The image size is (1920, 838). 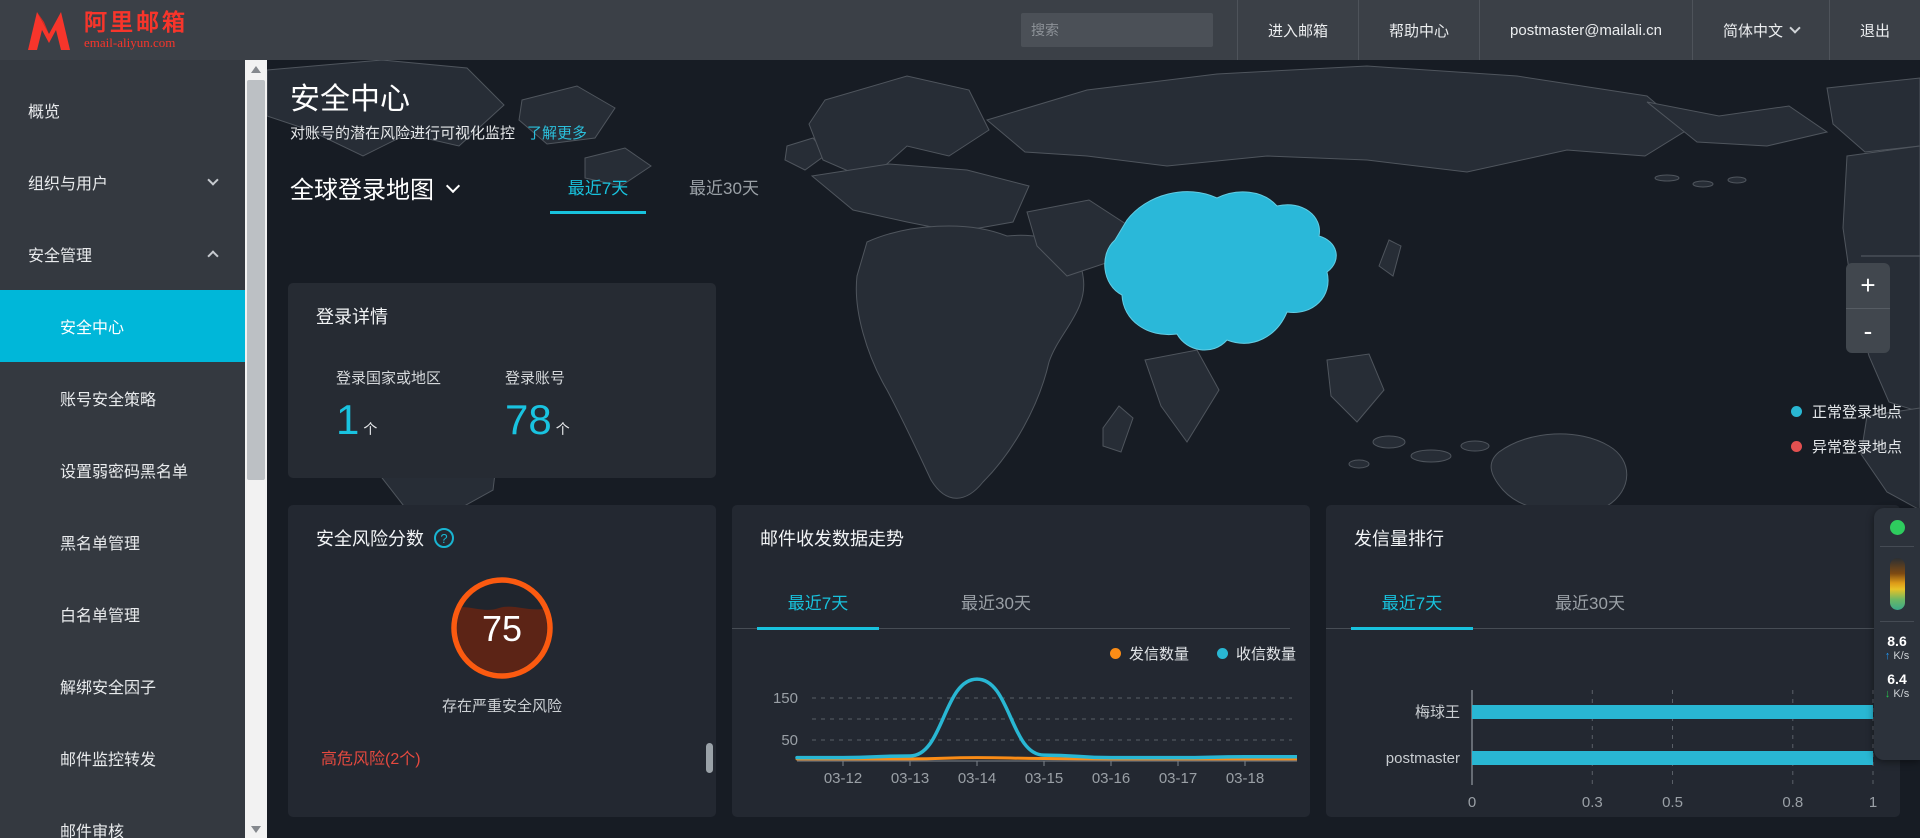 What do you see at coordinates (1873, 802) in the screenshot?
I see `svg-text: 1` at bounding box center [1873, 802].